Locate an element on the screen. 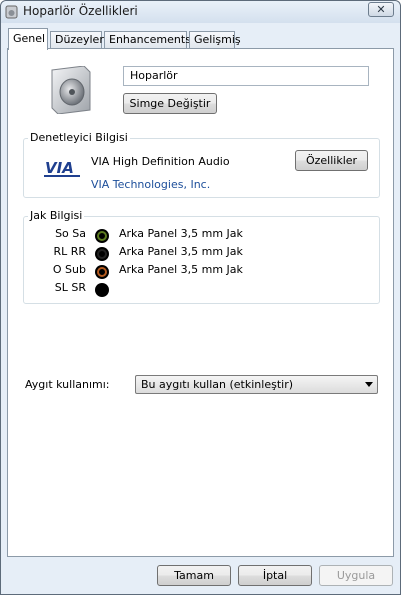  window-title: Hoparlör Özellikleri is located at coordinates (80, 11).